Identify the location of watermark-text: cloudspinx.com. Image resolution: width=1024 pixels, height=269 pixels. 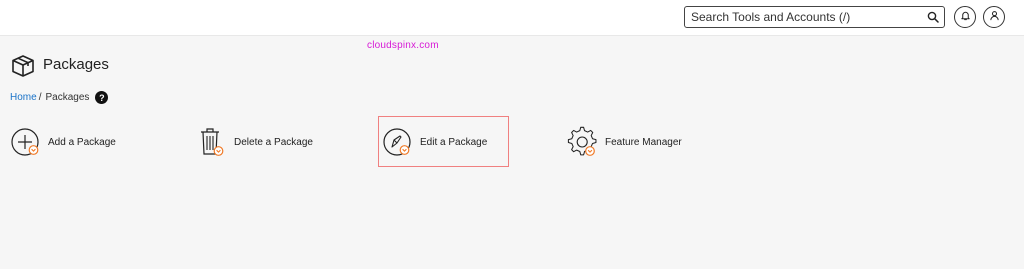
(403, 45).